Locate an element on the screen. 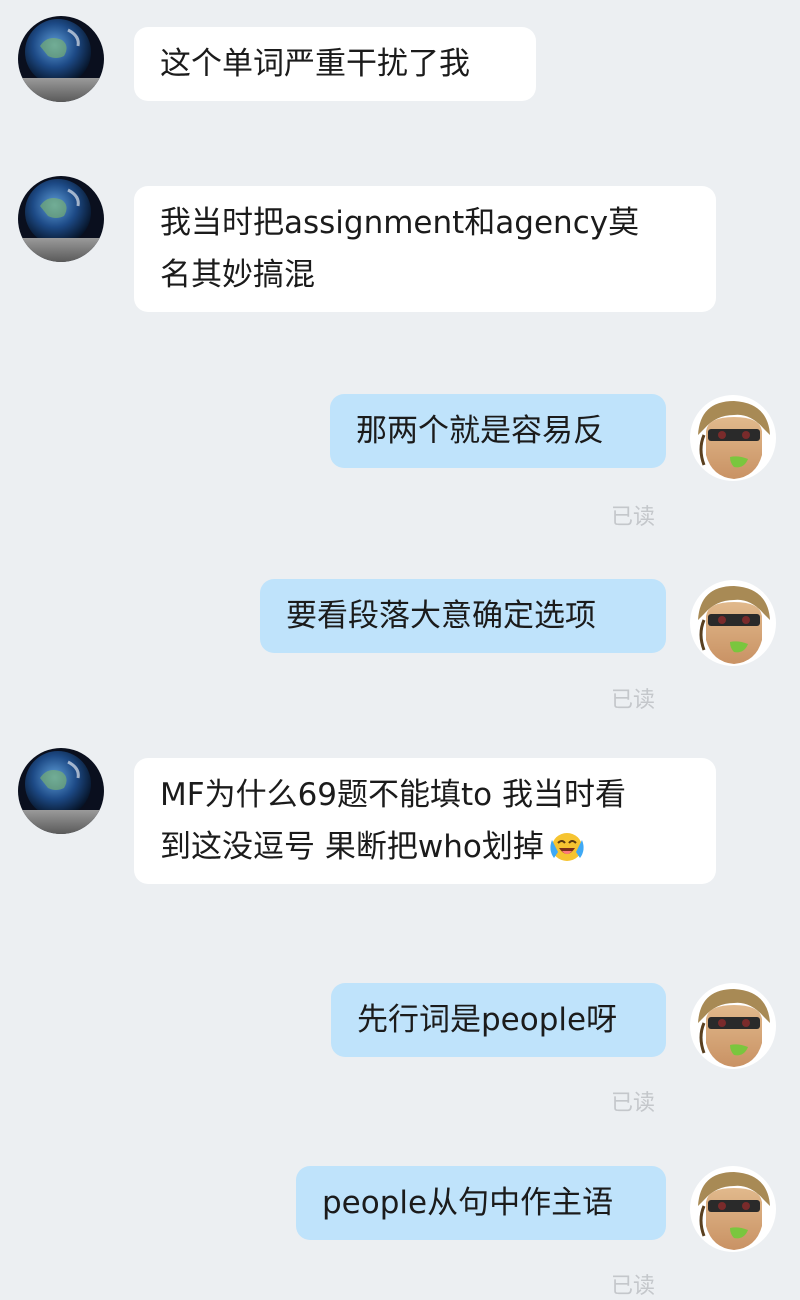 Image resolution: width=800 pixels, height=1300 pixels. message-text: MF为什么69题不能填to 我当时看 is located at coordinates (393, 795).